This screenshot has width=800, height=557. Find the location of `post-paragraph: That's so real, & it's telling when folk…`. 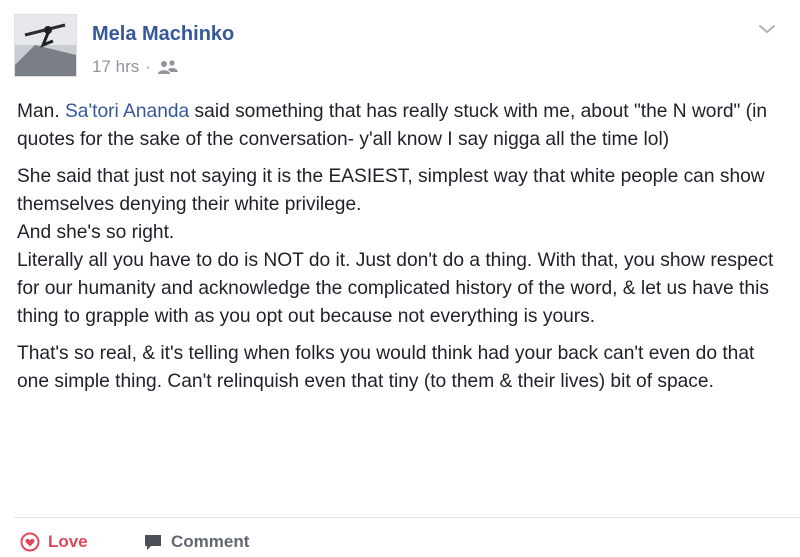

post-paragraph: That's so real, & it's telling when folk… is located at coordinates (386, 367).